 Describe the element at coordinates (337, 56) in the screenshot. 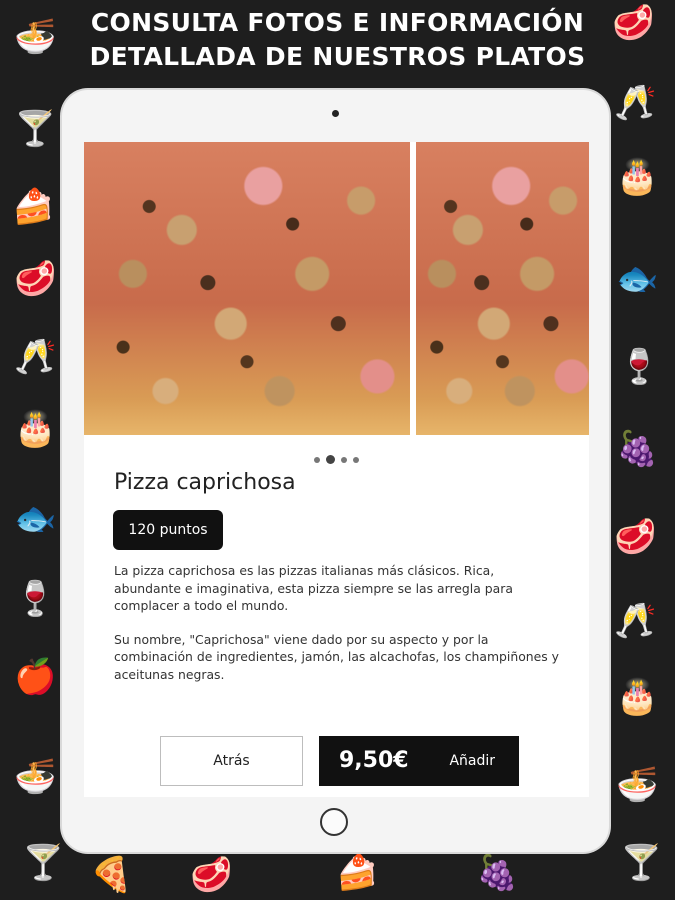

I see `banner-line-2: DETALLADA DE NUESTROS PLATOS` at that location.